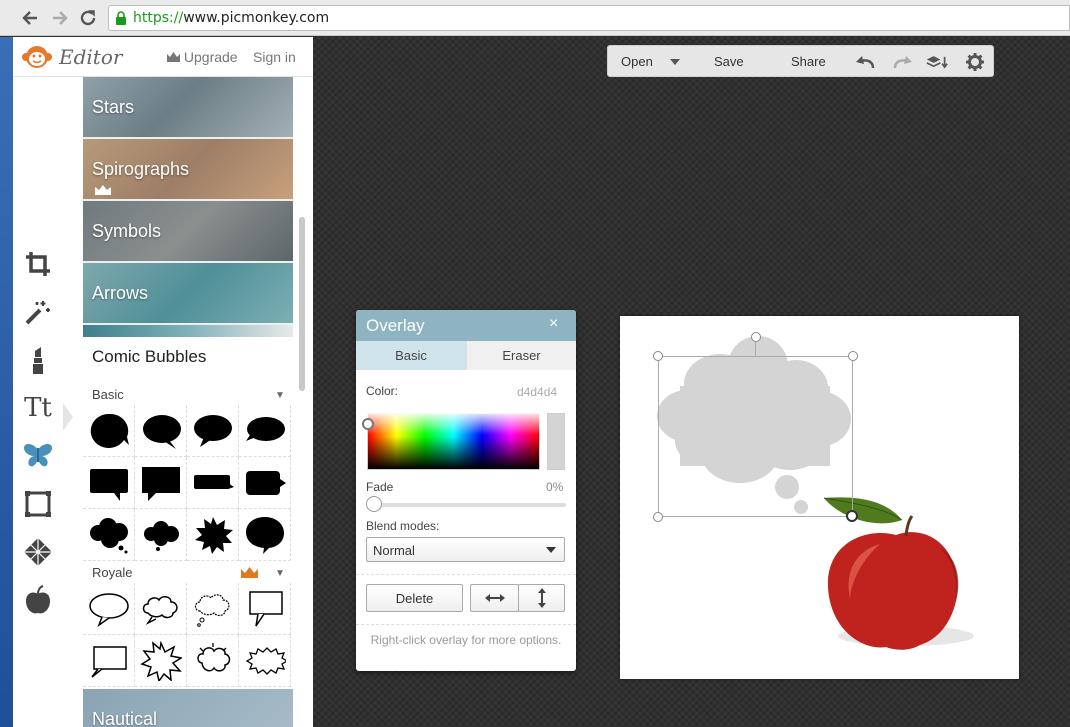 This screenshot has width=1070, height=727. Describe the element at coordinates (675, 62) in the screenshot. I see `open-dropdown-icon` at that location.